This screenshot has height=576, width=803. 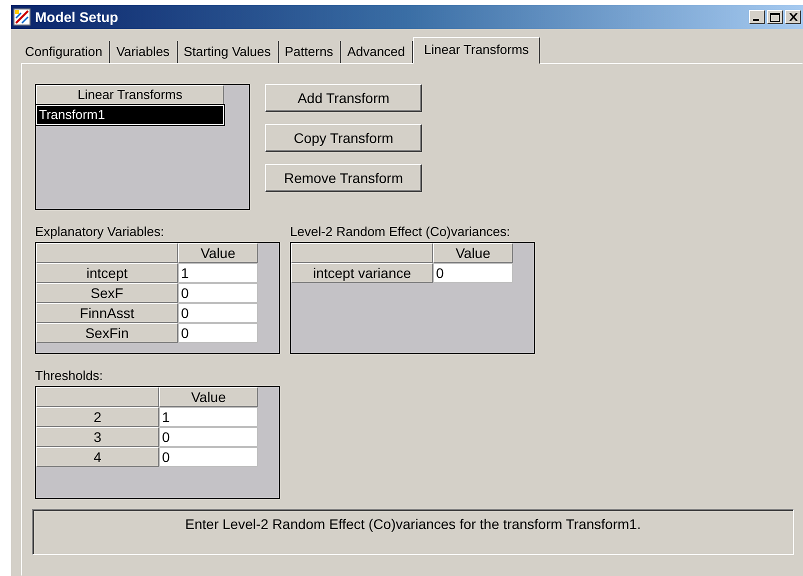 I want to click on row-header: intcept, so click(x=107, y=273).